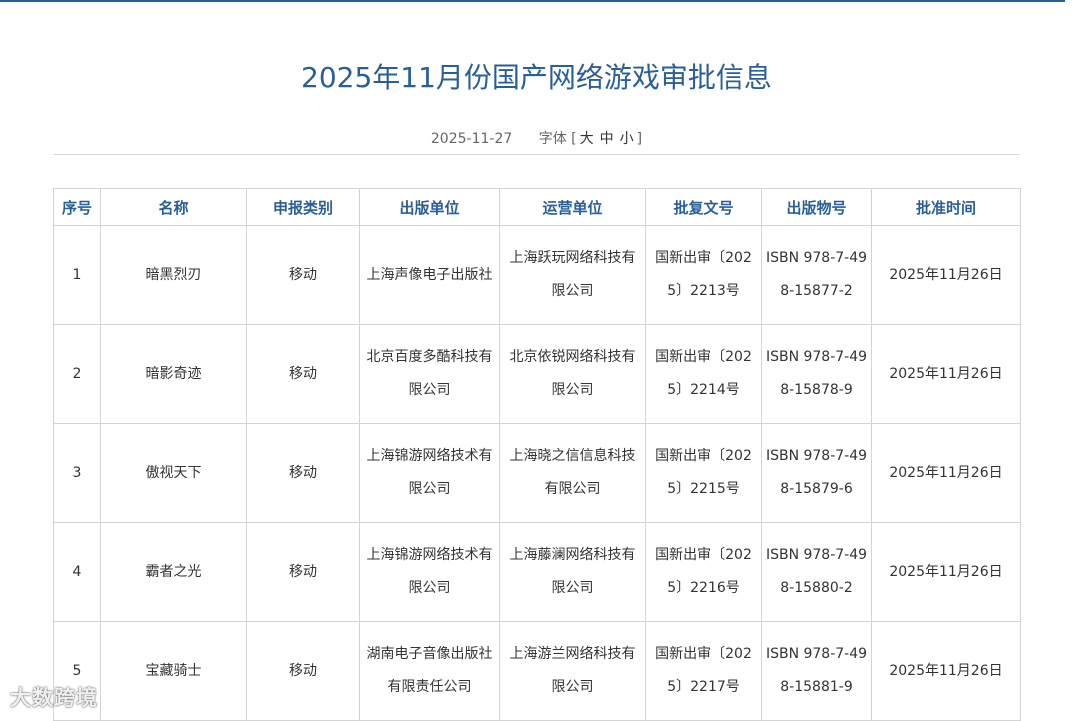 This screenshot has width=1080, height=721. Describe the element at coordinates (587, 139) in the screenshot. I see `font-size-large-button: 大` at that location.